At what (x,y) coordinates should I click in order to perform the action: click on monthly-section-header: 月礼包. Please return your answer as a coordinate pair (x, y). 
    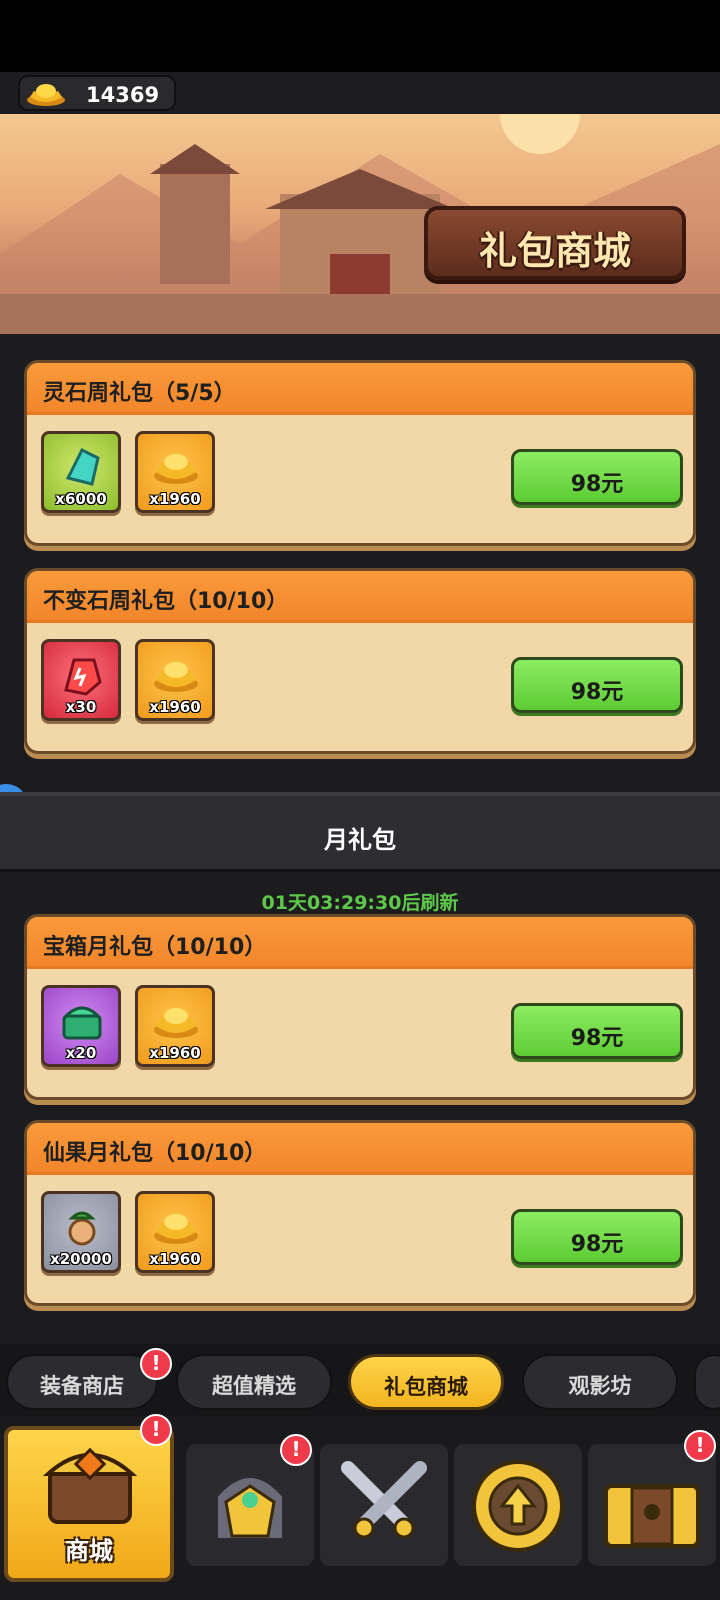
    Looking at the image, I should click on (360, 832).